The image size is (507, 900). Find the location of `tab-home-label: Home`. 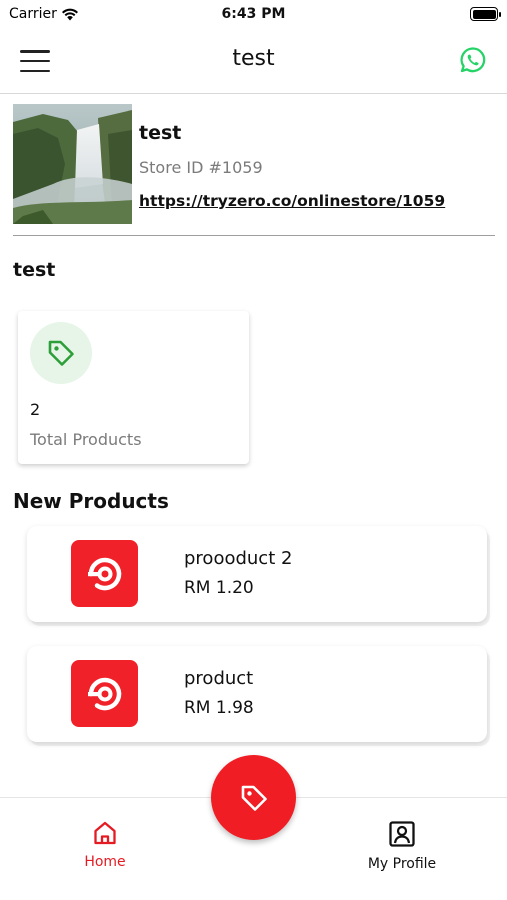

tab-home-label: Home is located at coordinates (105, 862).